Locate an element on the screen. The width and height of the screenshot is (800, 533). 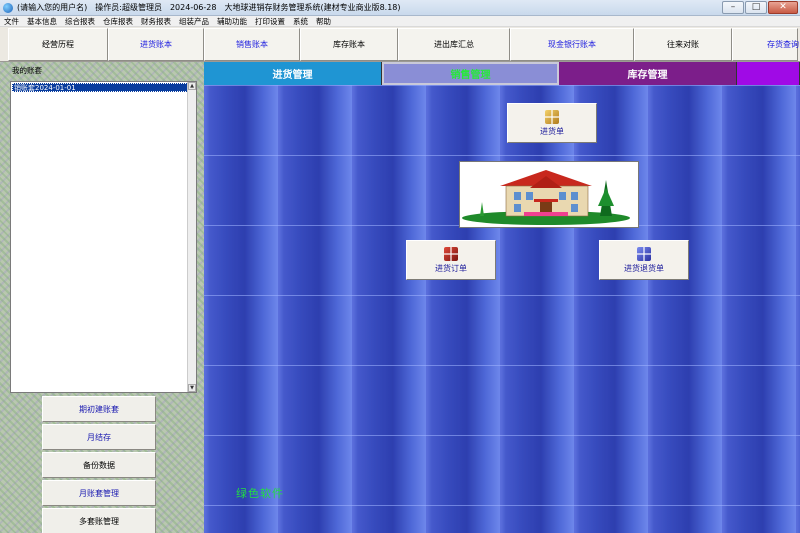
menu-system: 系统 is located at coordinates (300, 21).